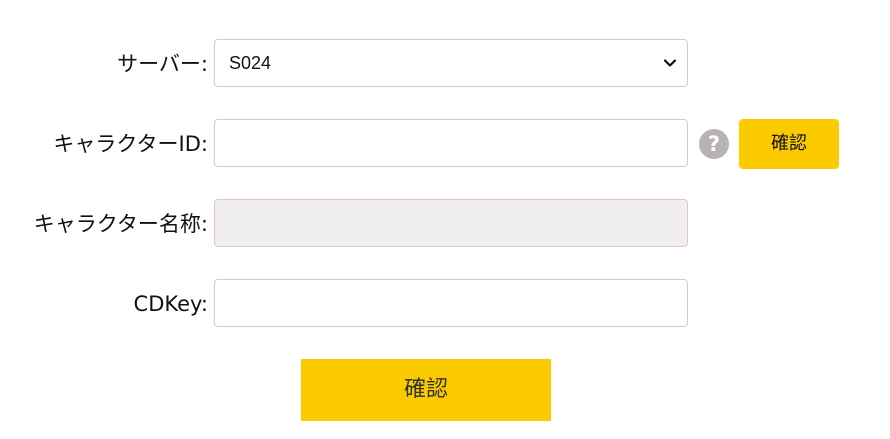  What do you see at coordinates (426, 390) in the screenshot?
I see `submit-button: 確認` at bounding box center [426, 390].